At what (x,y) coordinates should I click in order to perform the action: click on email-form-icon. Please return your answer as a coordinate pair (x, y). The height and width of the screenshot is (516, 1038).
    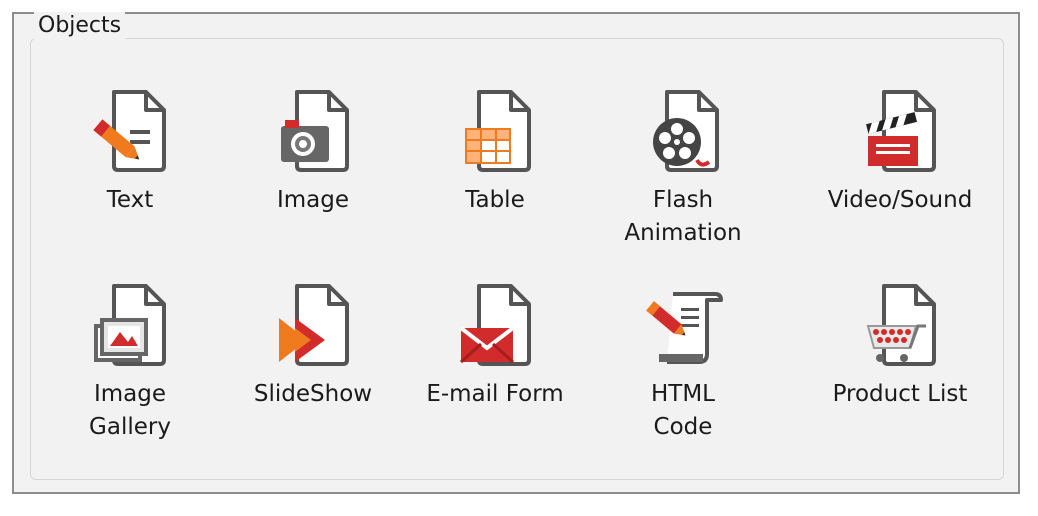
    Looking at the image, I should click on (495, 325).